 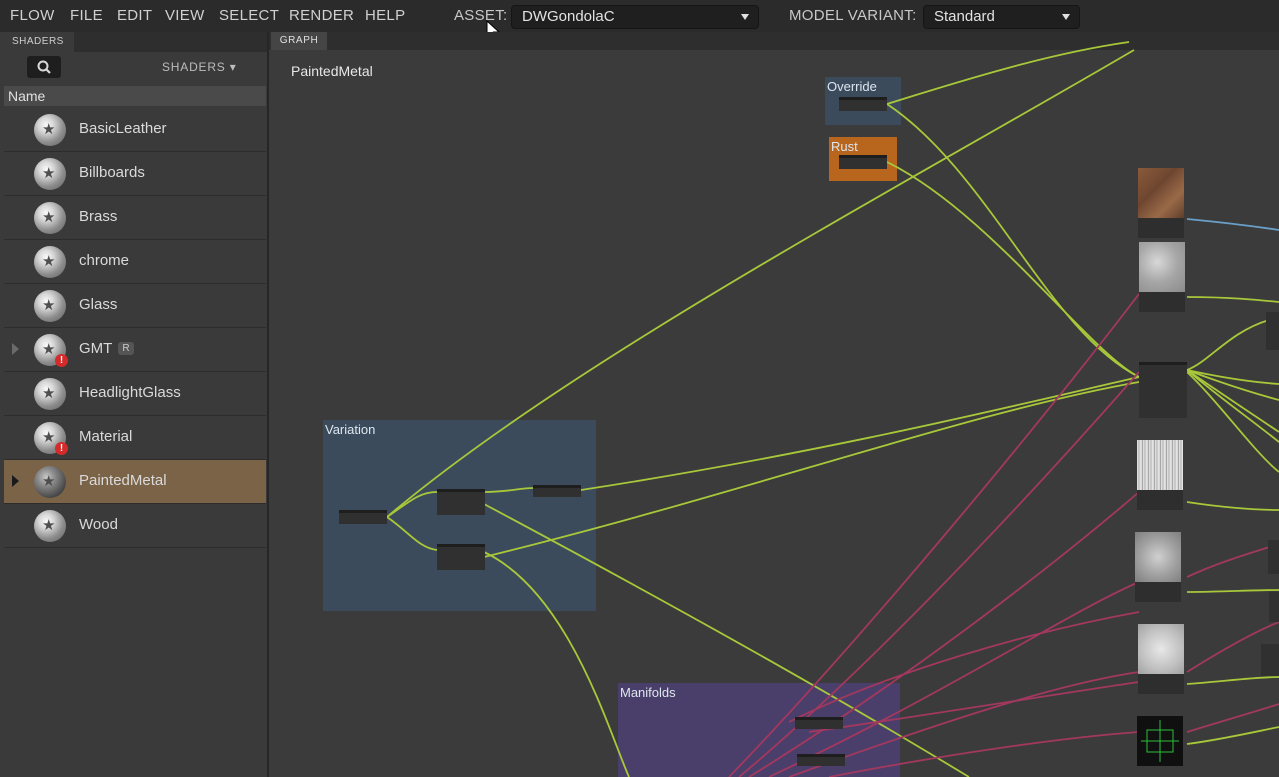 I want to click on shader-name: Brass, so click(x=98, y=216).